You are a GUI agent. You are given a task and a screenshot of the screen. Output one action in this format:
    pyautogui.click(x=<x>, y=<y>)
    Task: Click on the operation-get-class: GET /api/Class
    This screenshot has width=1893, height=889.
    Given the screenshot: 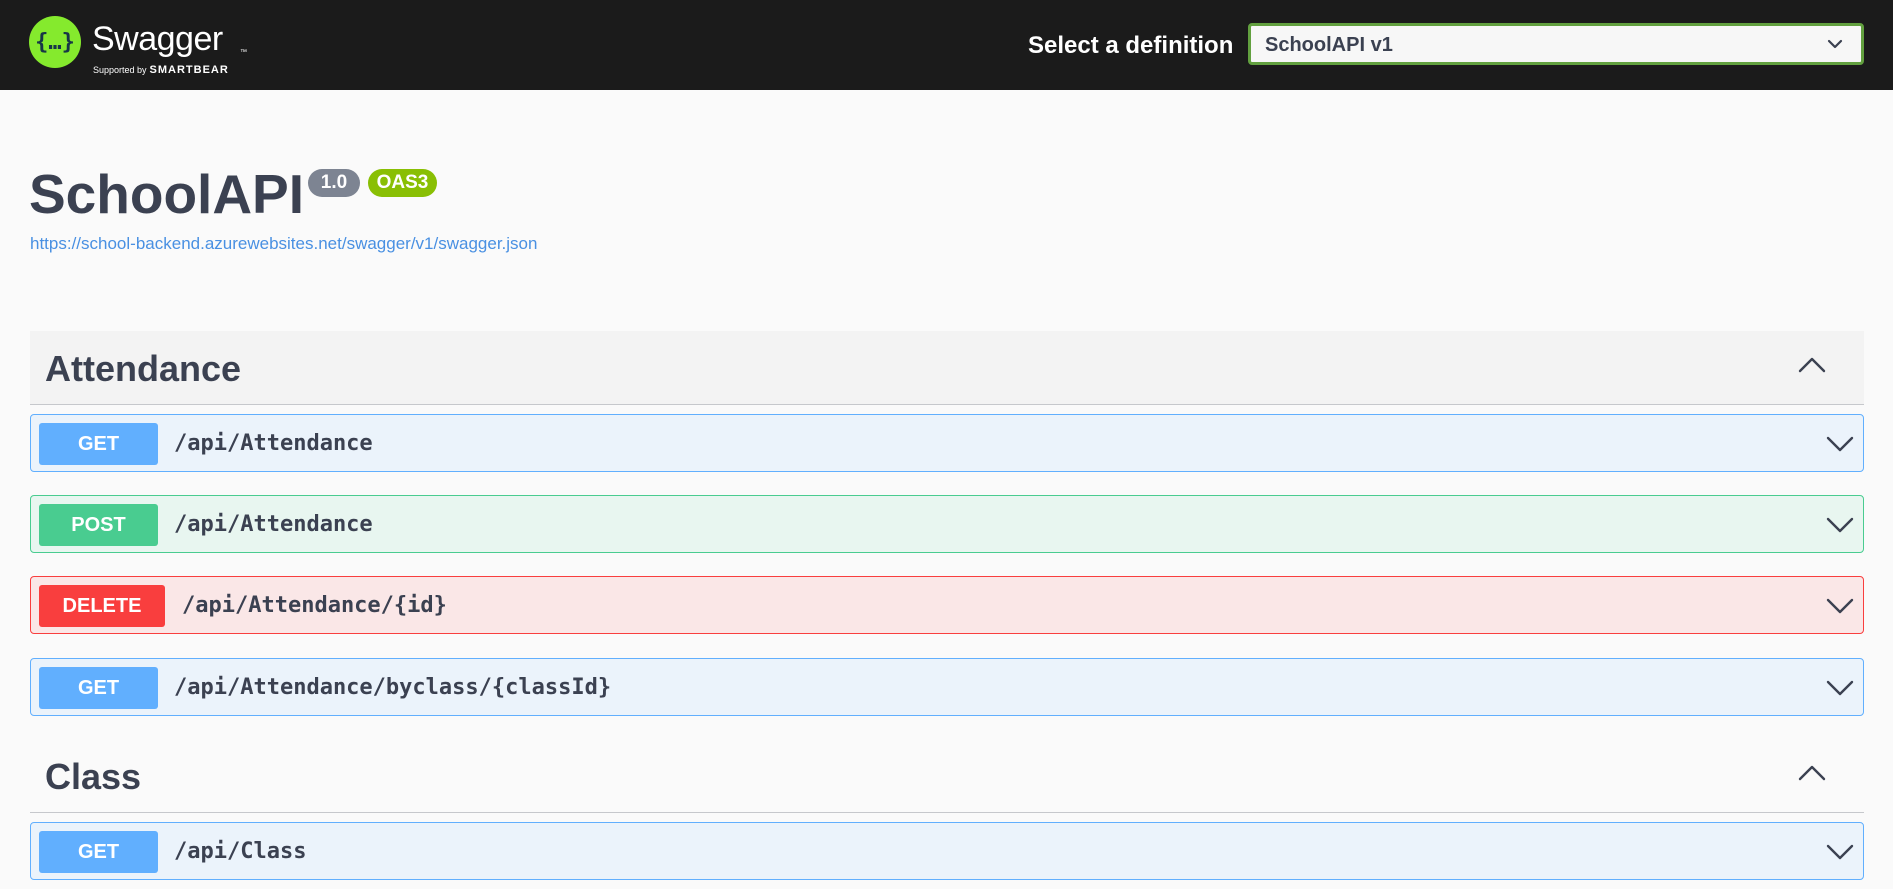 What is the action you would take?
    pyautogui.click(x=947, y=851)
    